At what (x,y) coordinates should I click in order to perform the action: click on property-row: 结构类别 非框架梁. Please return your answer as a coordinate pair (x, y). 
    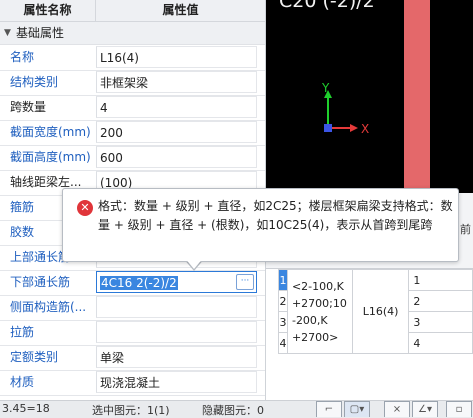
    Looking at the image, I should click on (132, 83).